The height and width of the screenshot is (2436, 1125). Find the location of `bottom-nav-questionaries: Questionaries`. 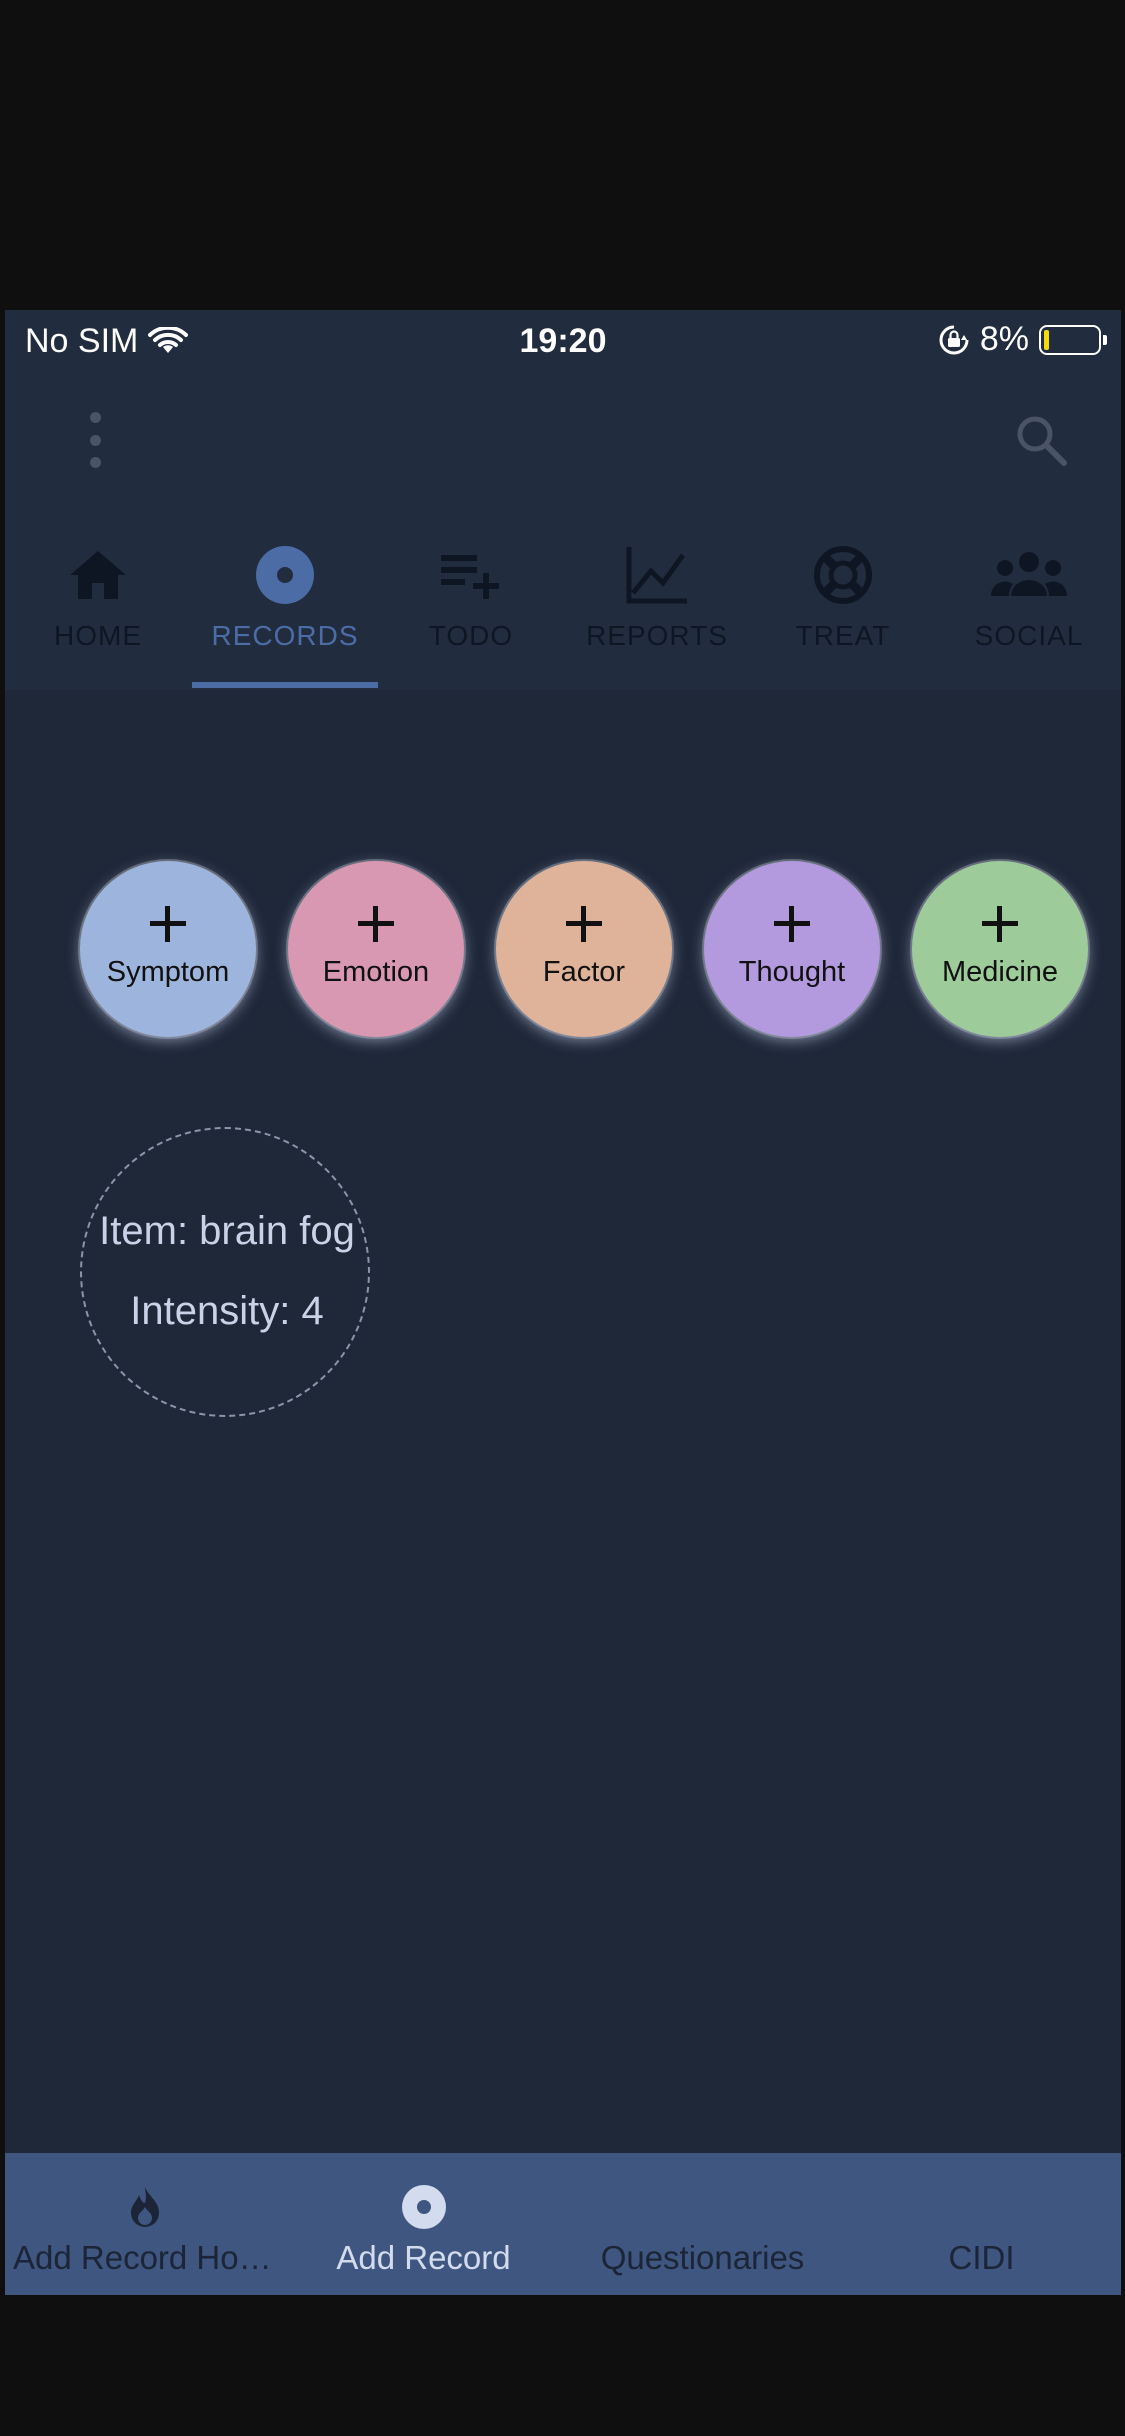

bottom-nav-questionaries: Questionaries is located at coordinates (702, 2224).